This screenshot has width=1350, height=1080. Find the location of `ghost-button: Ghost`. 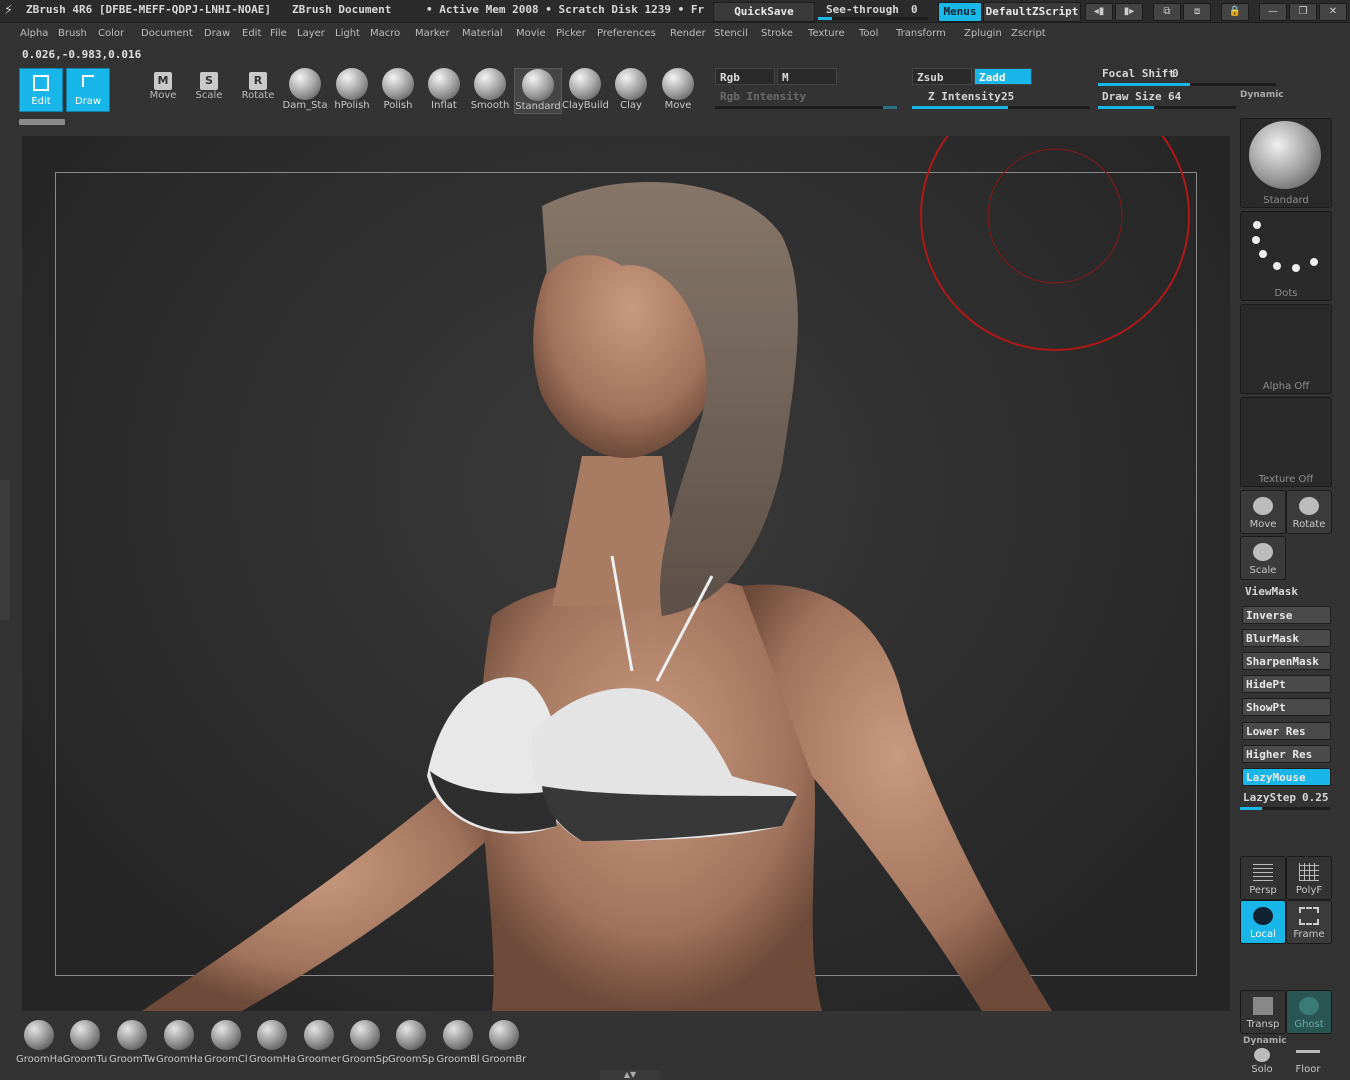

ghost-button: Ghost is located at coordinates (1309, 1012).